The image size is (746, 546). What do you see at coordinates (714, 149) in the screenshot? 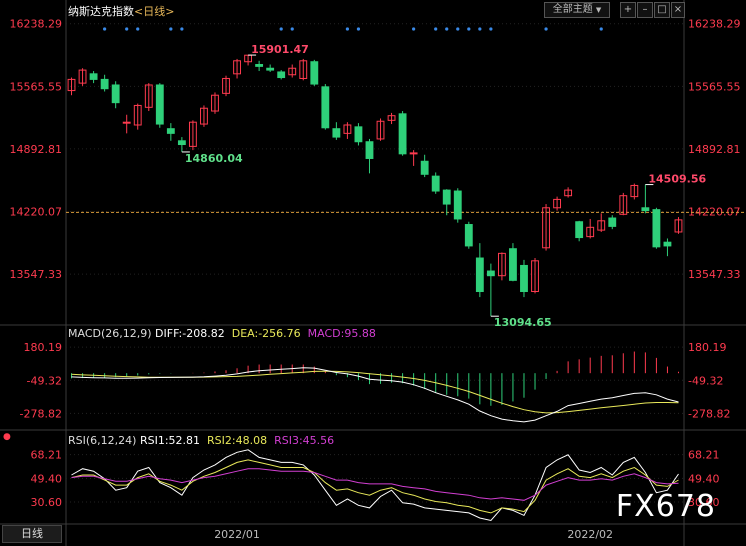
I see `price-tick-right: 14892.81` at bounding box center [714, 149].